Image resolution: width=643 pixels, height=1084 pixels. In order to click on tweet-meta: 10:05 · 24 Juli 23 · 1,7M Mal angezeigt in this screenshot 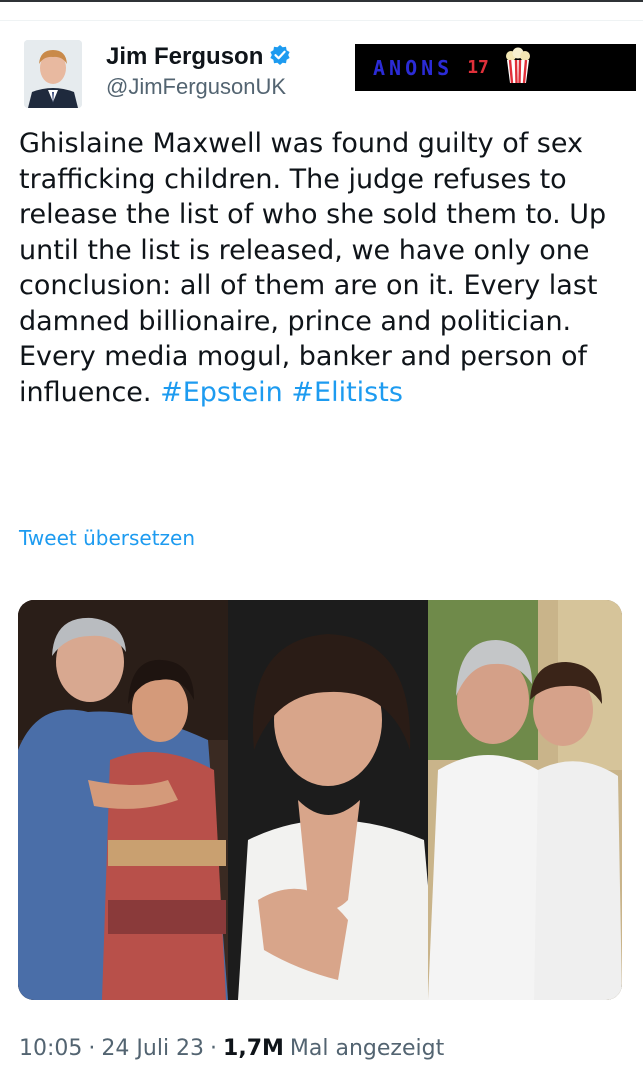, I will do `click(231, 1048)`.